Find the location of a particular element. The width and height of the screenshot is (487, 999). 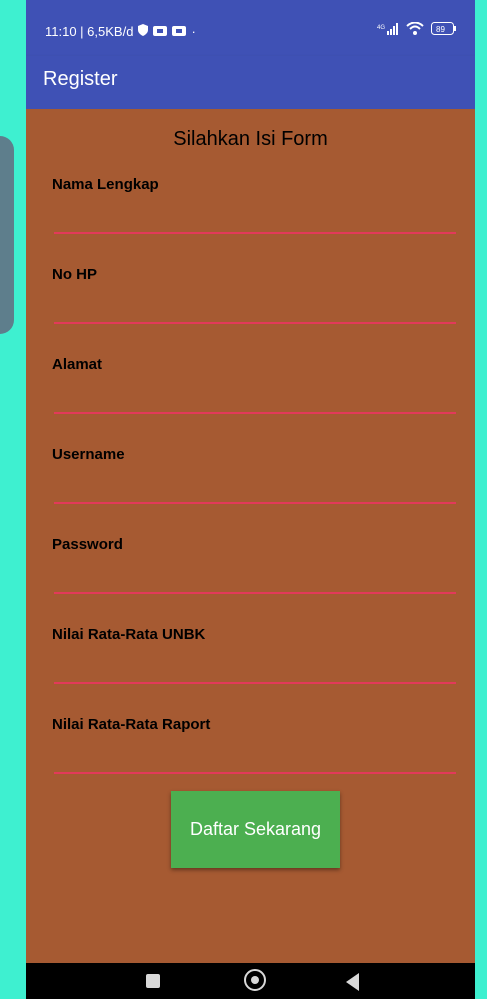

battery-level: 89 is located at coordinates (440, 29).